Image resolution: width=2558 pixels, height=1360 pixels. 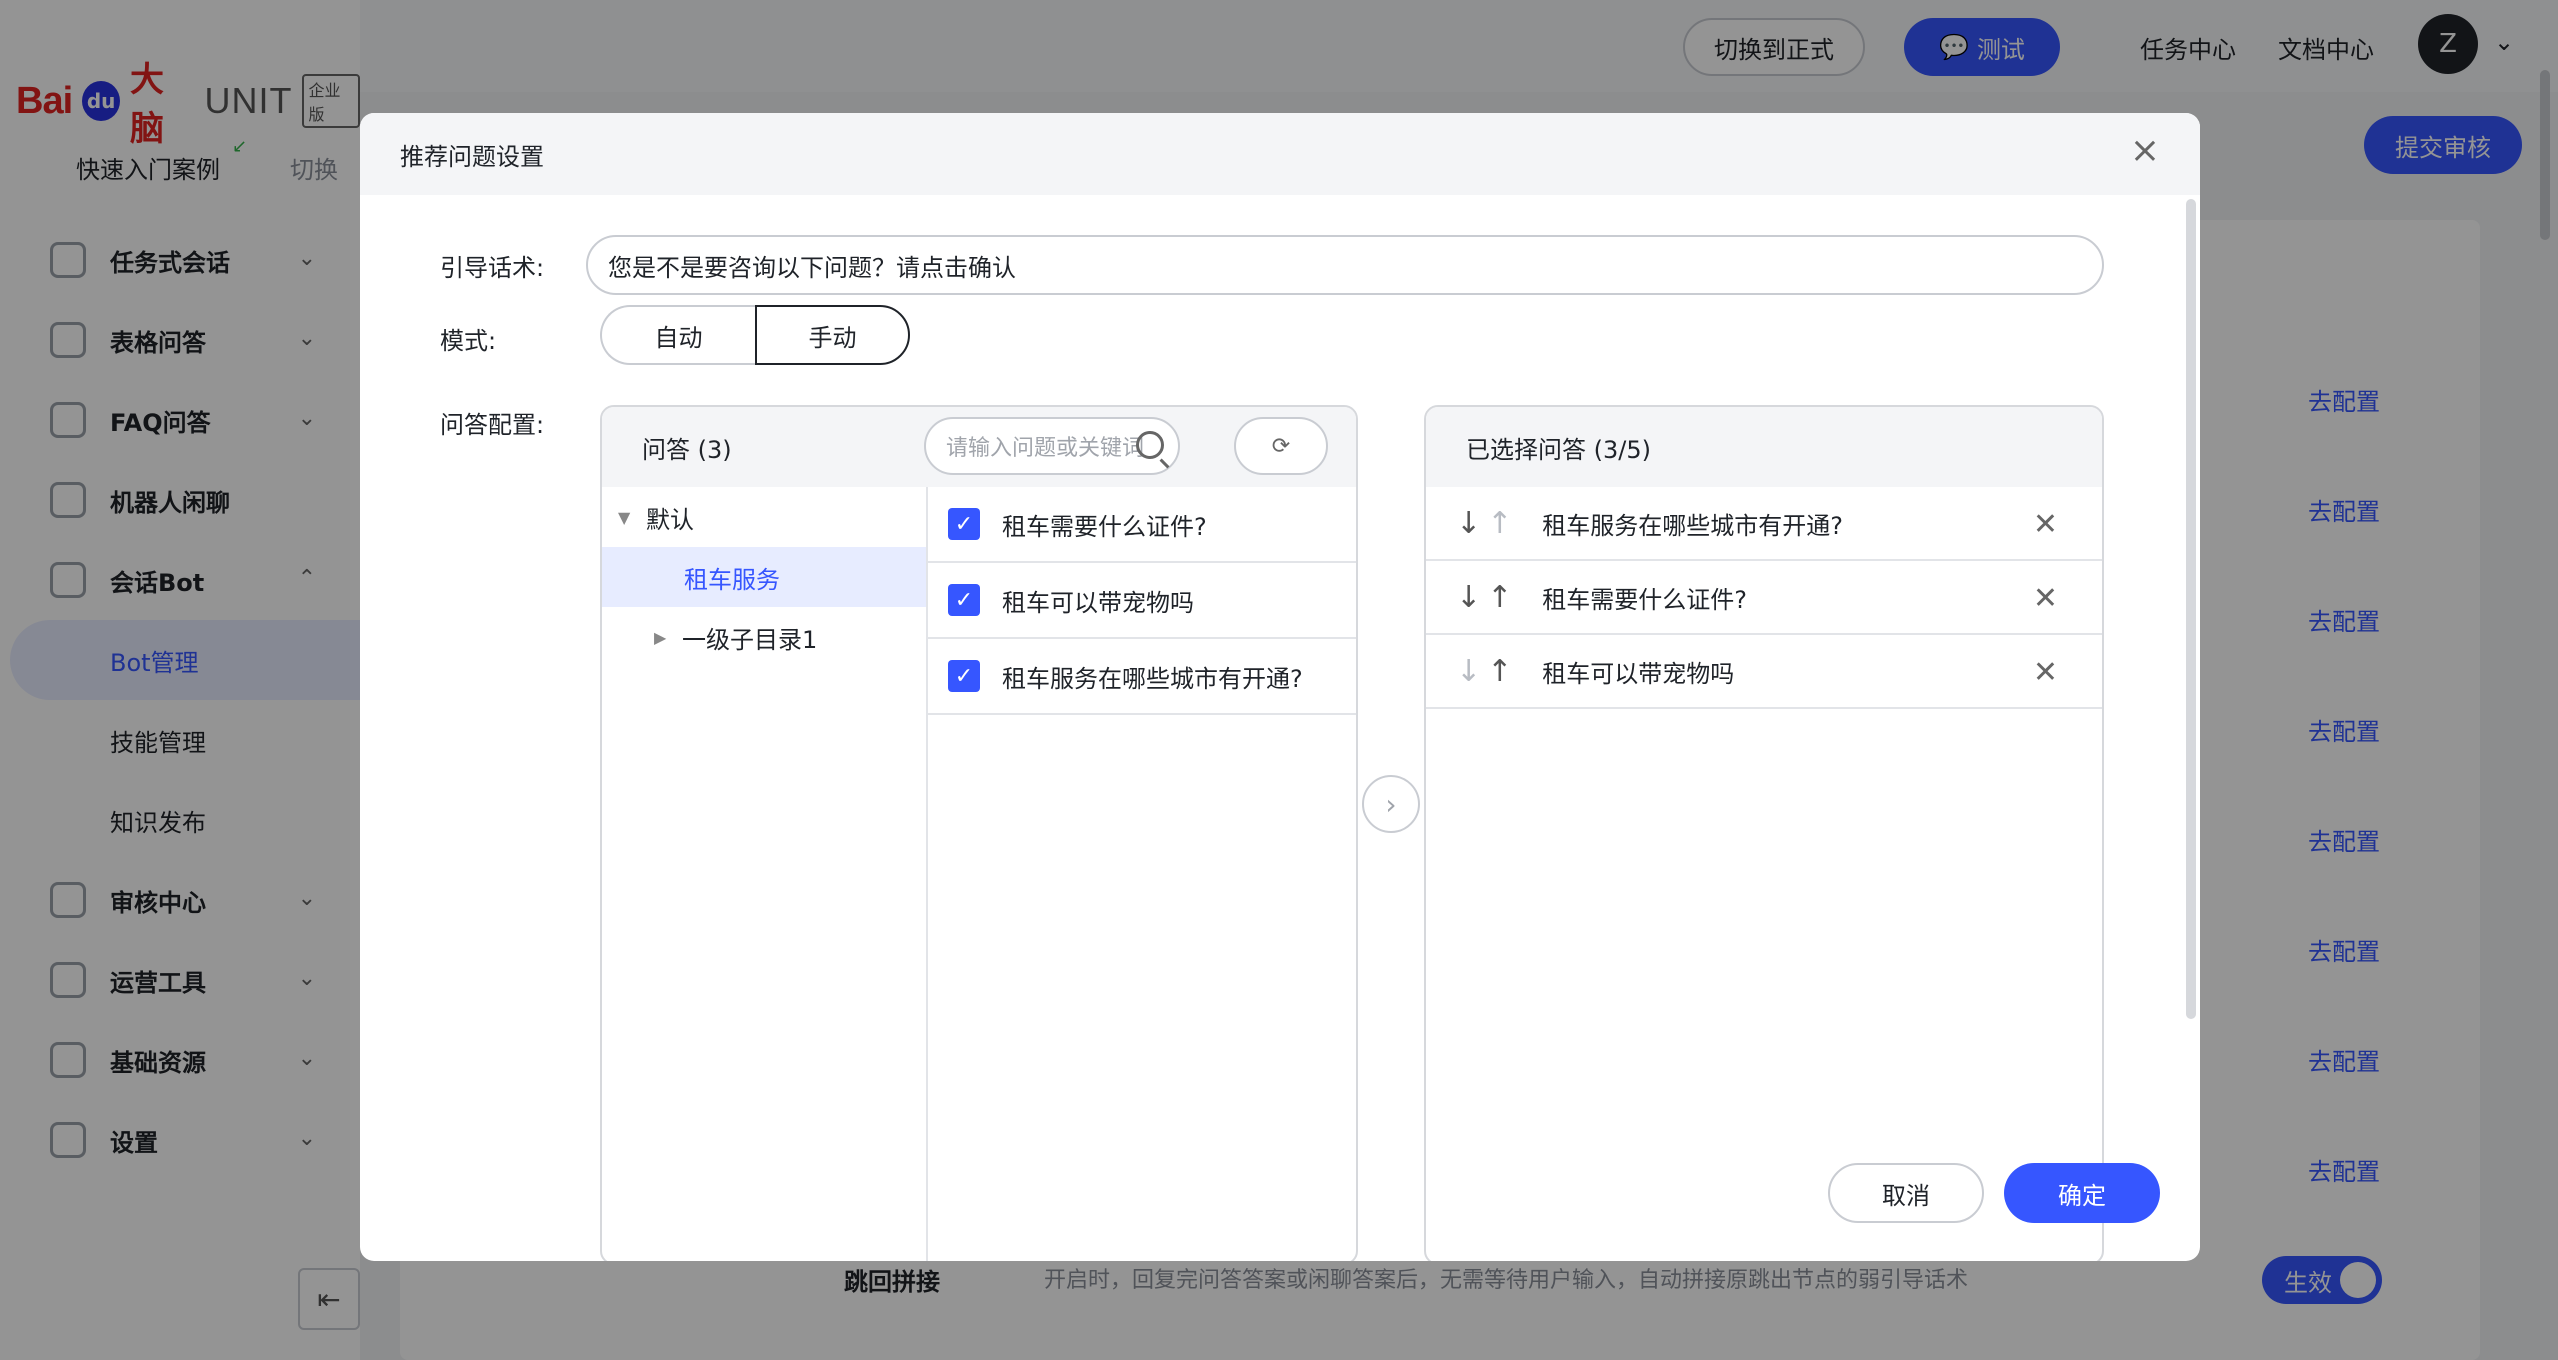 I want to click on mode-label: 模式:, so click(x=468, y=341).